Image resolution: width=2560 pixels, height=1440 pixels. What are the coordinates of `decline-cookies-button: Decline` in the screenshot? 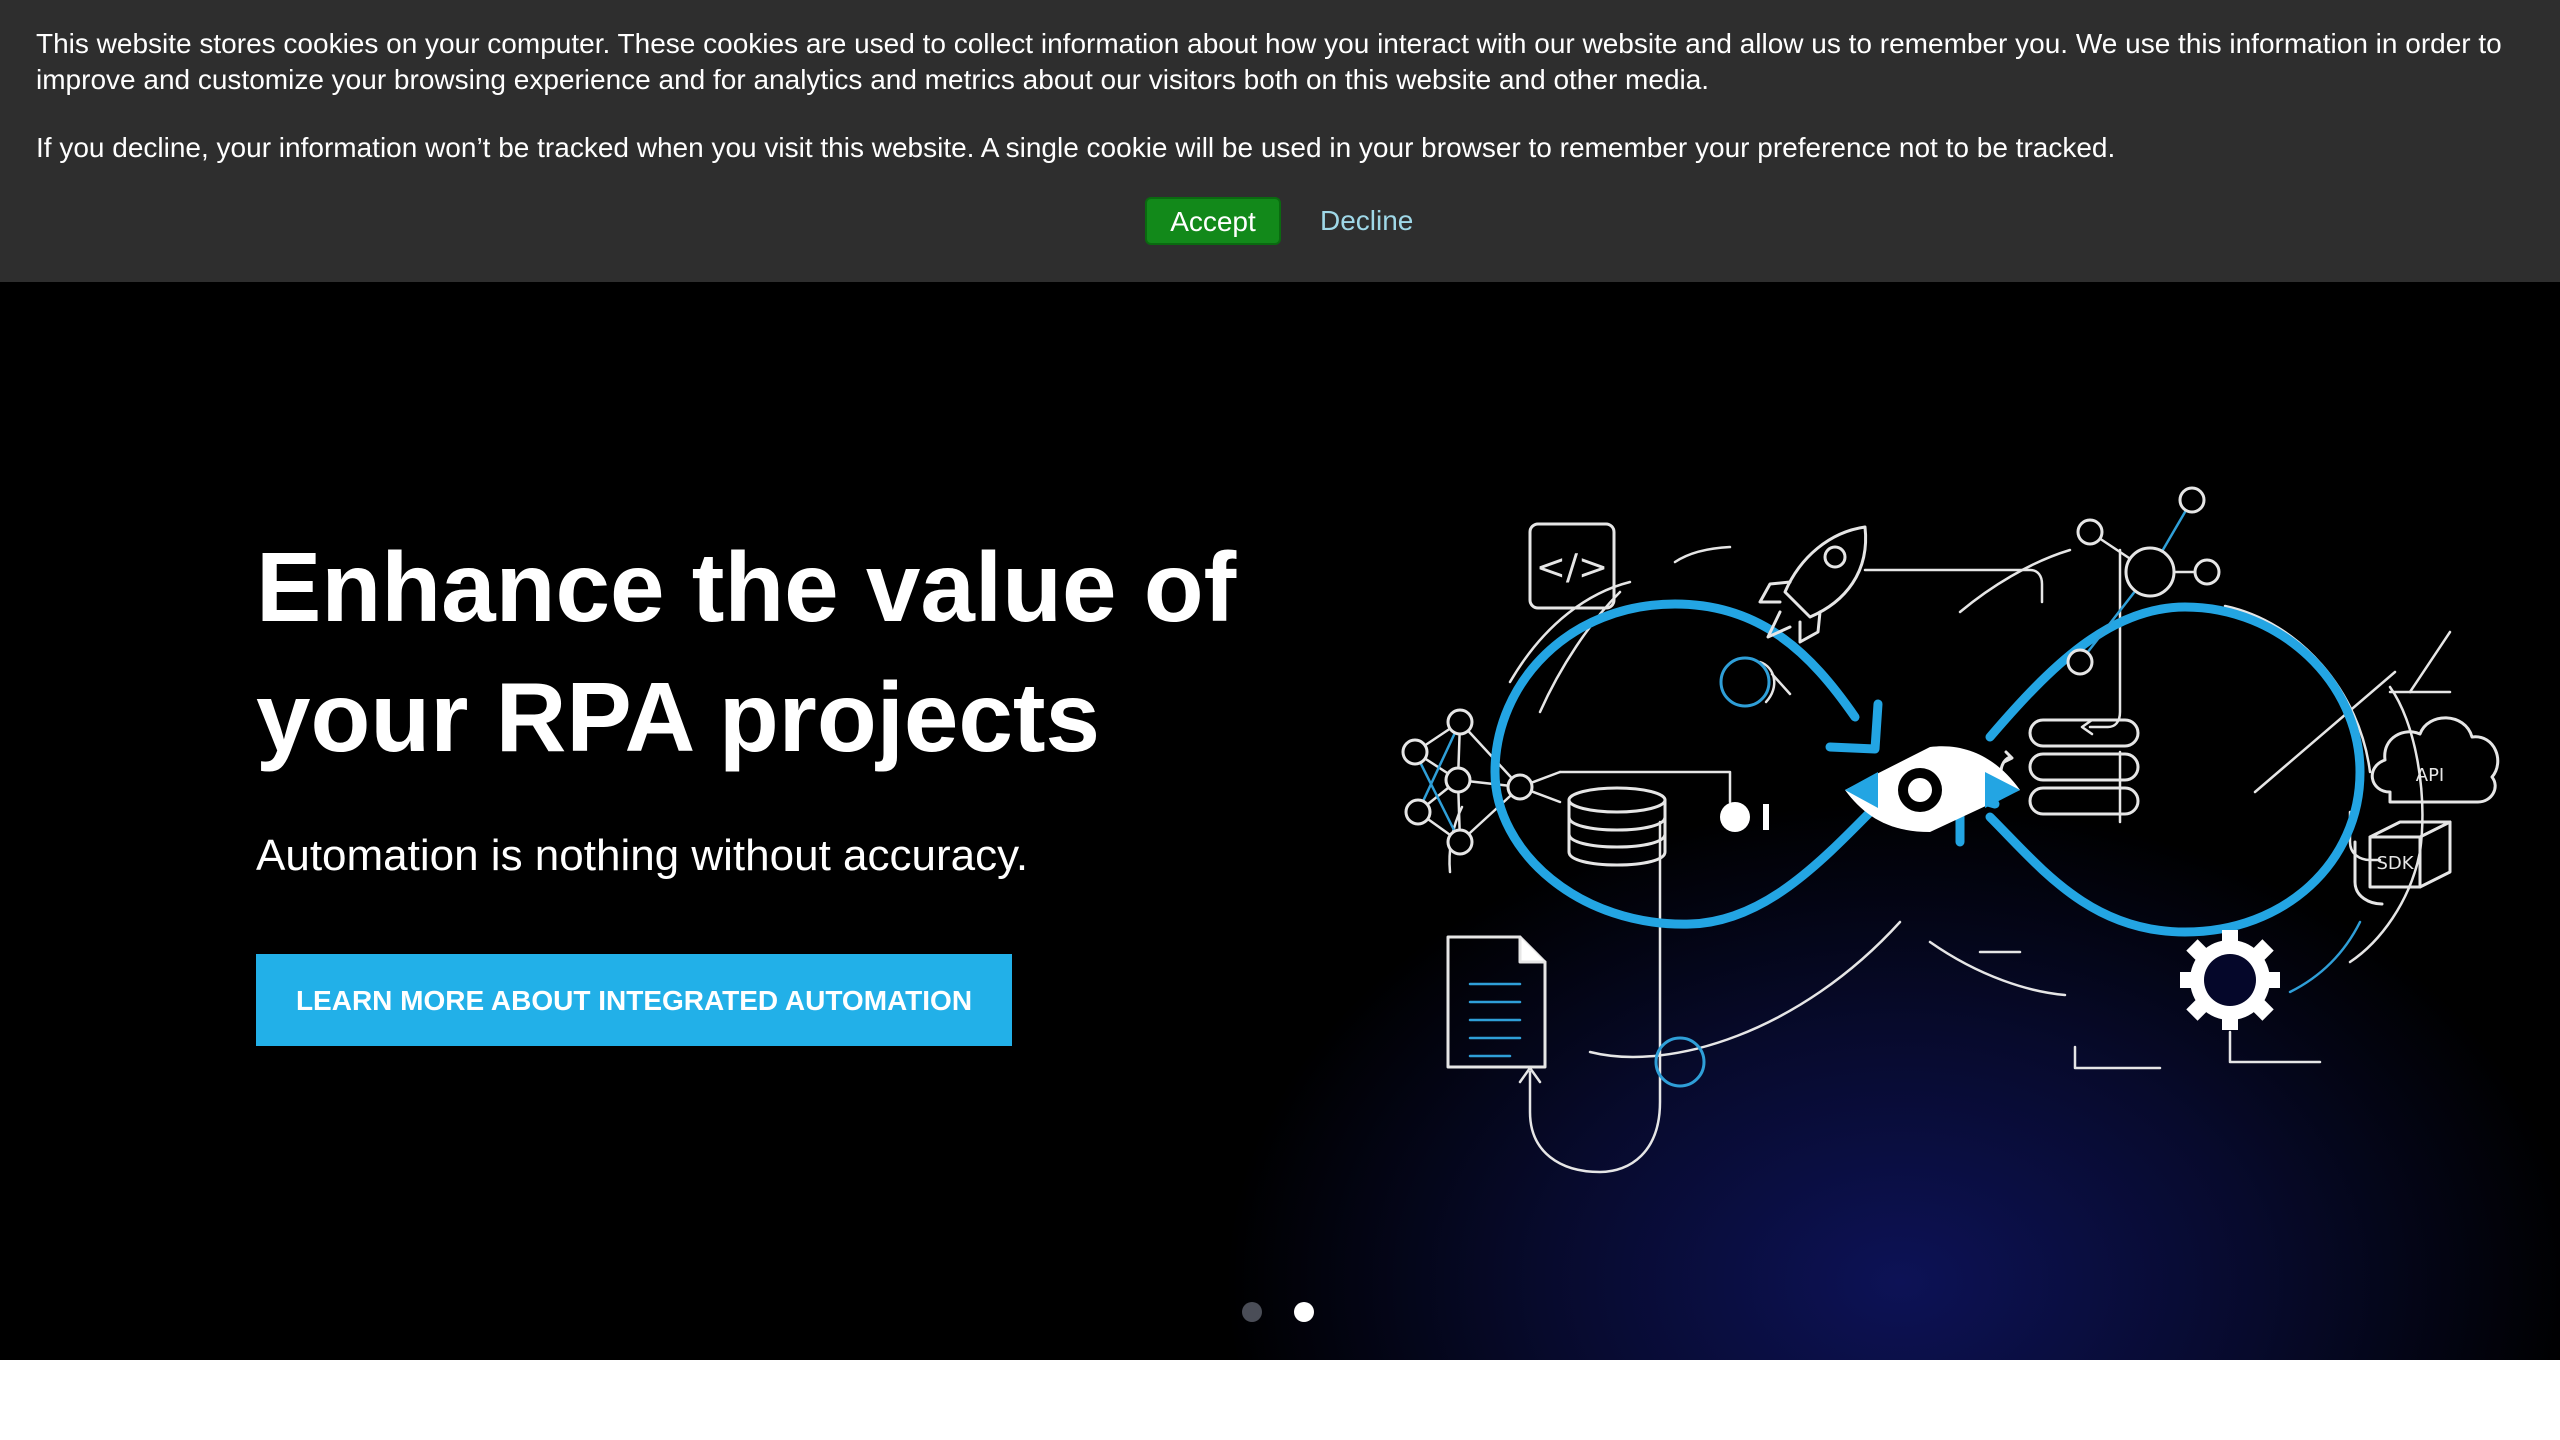 It's located at (1366, 221).